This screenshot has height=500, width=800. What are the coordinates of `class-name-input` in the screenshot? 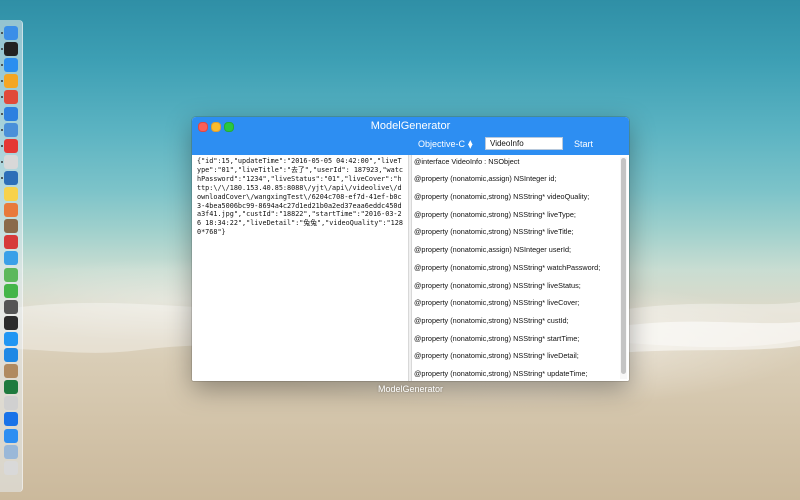 It's located at (524, 143).